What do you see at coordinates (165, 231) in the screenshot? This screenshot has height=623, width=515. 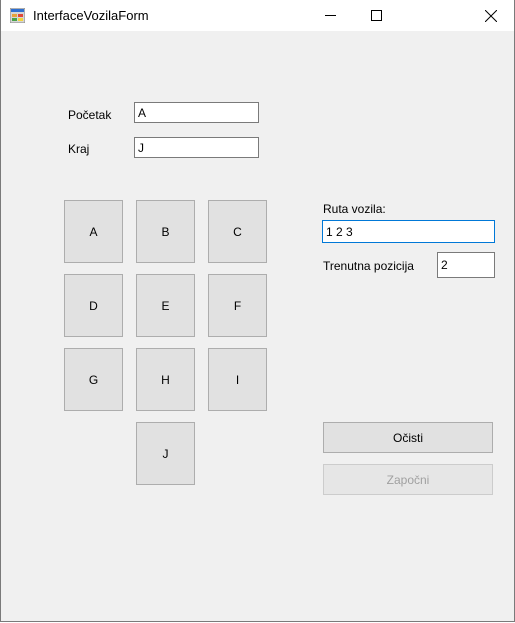 I see `grid-button-b: B` at bounding box center [165, 231].